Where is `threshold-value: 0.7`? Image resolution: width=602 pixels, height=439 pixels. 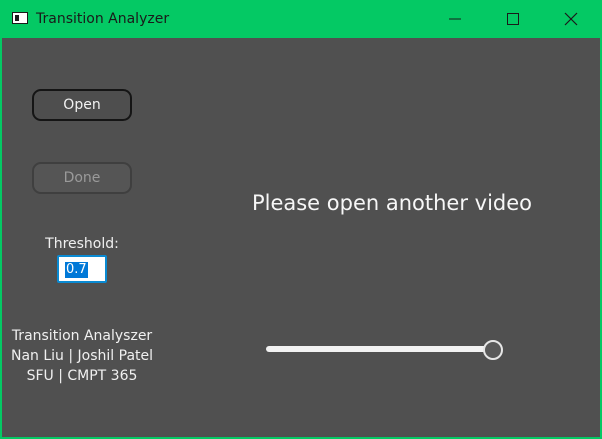
threshold-value: 0.7 is located at coordinates (76, 270).